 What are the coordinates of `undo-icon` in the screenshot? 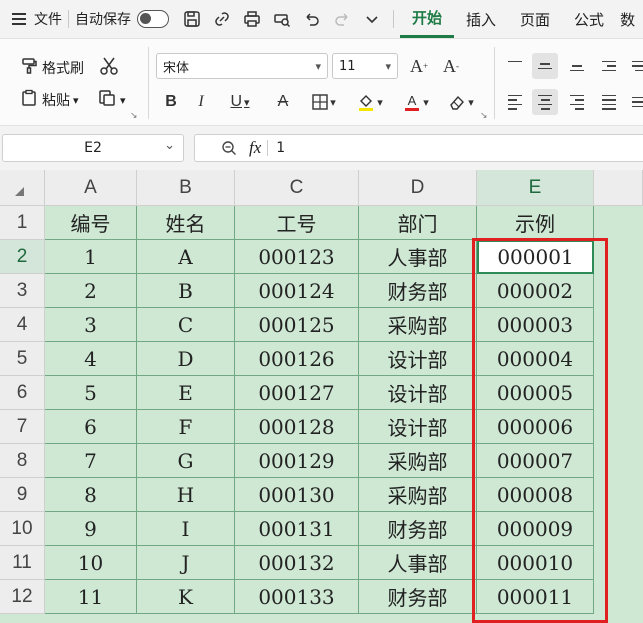 It's located at (312, 19).